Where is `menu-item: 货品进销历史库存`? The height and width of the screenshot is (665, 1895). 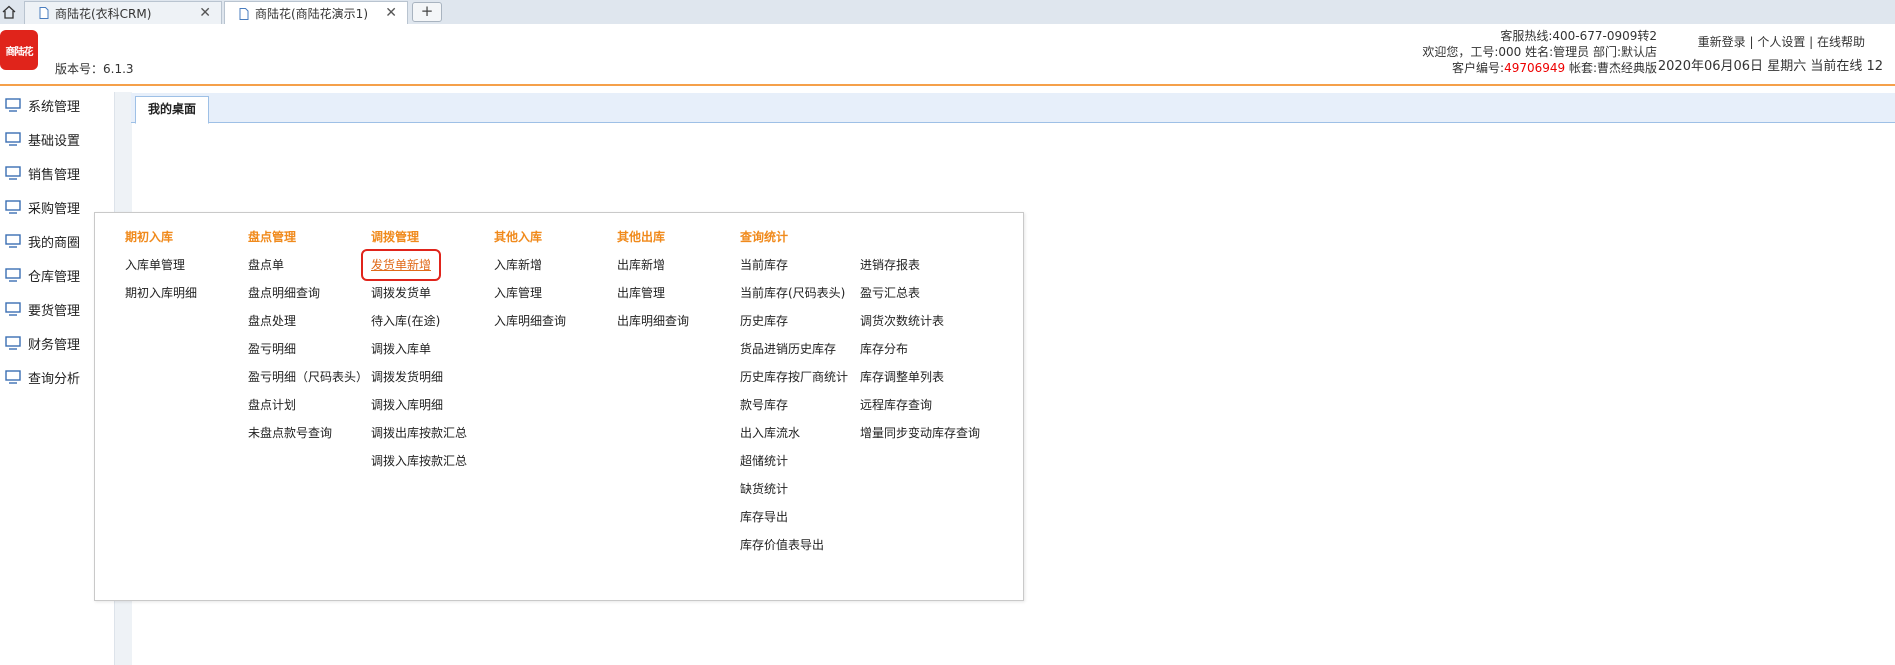 menu-item: 货品进销历史库存 is located at coordinates (794, 349).